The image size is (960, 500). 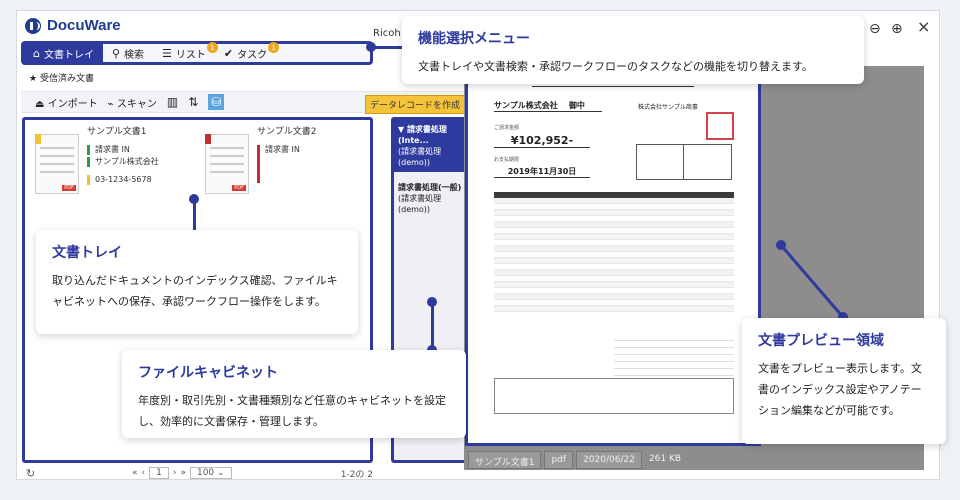 I want to click on invoice-amount: ¥102,952-, so click(x=542, y=141).